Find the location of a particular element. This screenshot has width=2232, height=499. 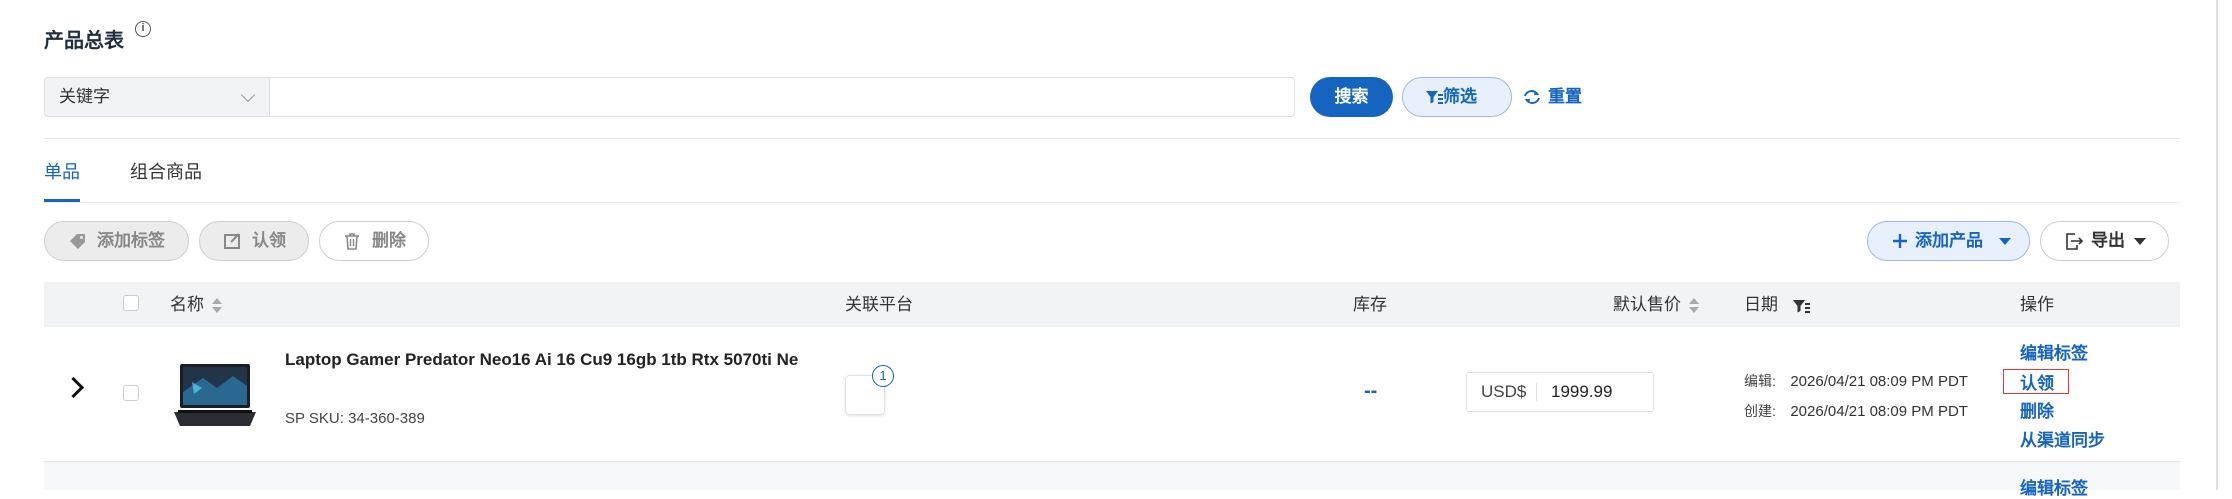

platform-count-badge: 1 is located at coordinates (883, 376).